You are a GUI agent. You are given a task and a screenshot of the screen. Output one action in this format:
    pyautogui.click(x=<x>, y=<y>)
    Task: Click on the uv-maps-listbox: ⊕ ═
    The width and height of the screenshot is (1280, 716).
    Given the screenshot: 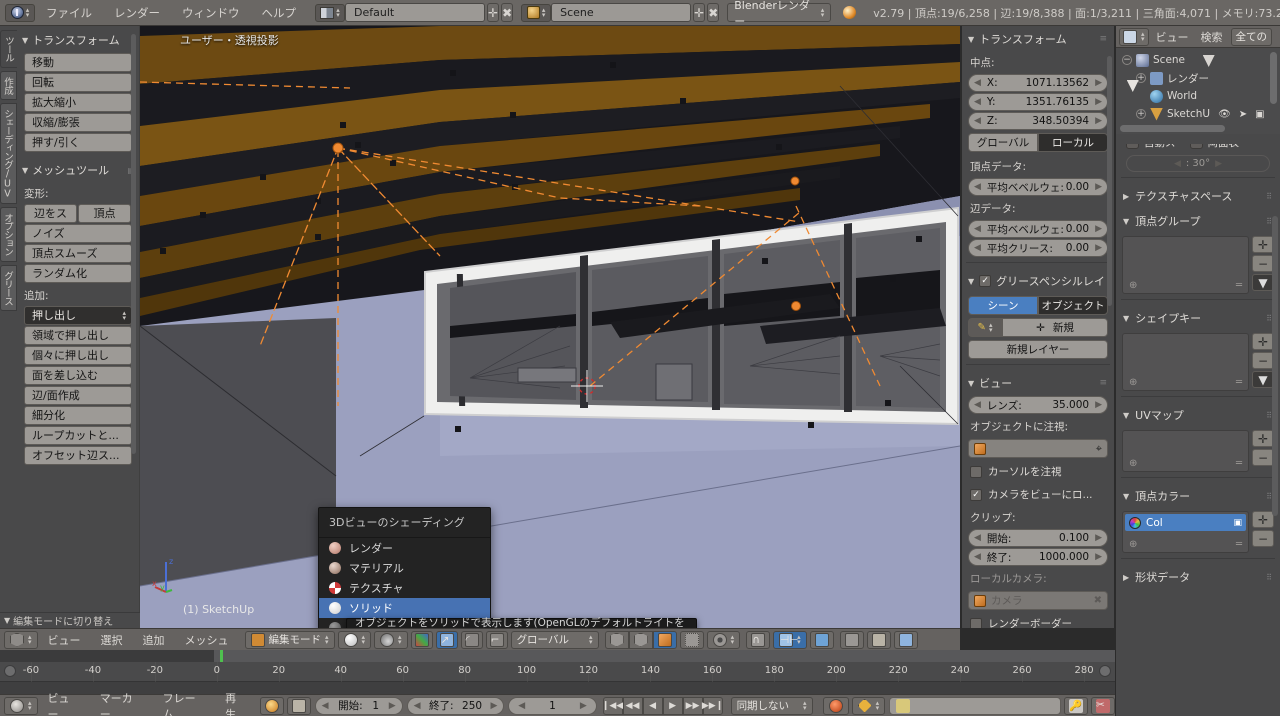 What is the action you would take?
    pyautogui.click(x=1185, y=451)
    